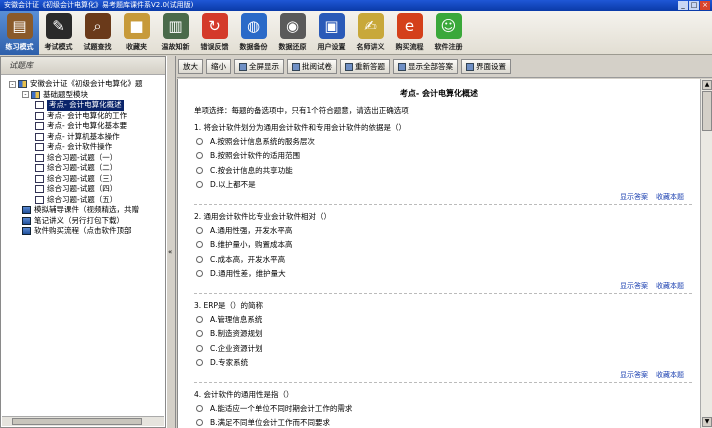  Describe the element at coordinates (190, 66) in the screenshot. I see `content-toolbar-button: 放大` at that location.